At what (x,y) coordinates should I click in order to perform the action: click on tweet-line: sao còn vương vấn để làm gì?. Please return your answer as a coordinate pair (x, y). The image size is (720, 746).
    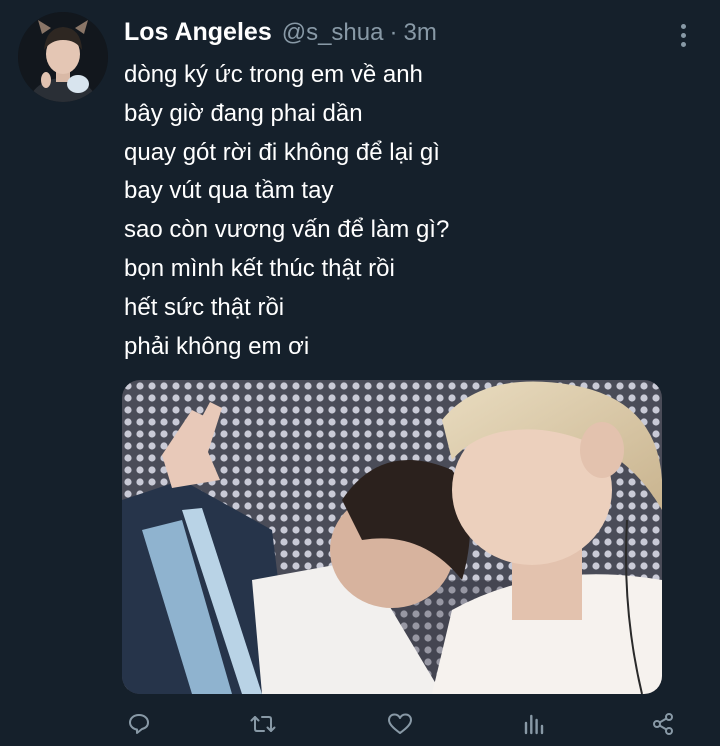
    Looking at the image, I should click on (287, 230).